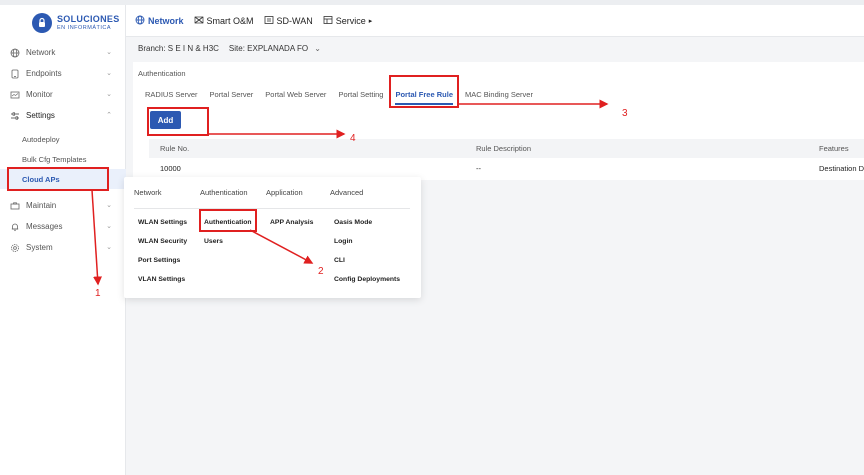 The width and height of the screenshot is (864, 475). Describe the element at coordinates (232, 97) in the screenshot. I see `tab-portal-server: Portal Server` at that location.